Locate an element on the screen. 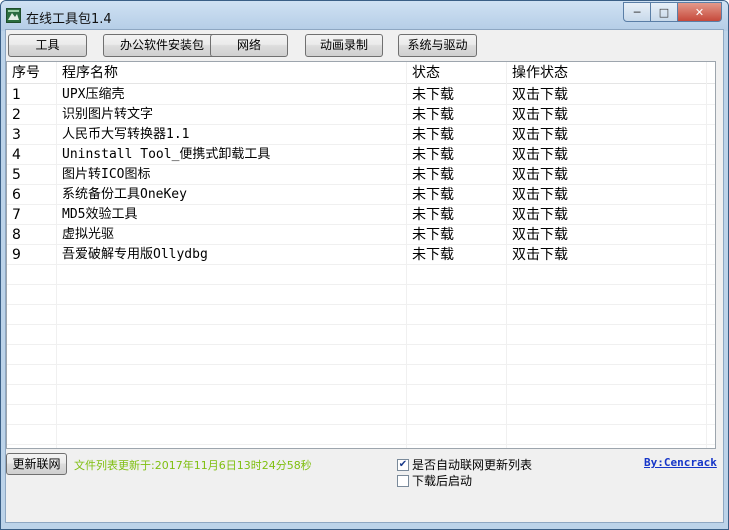  row-name: MD5效验工具 is located at coordinates (232, 215).